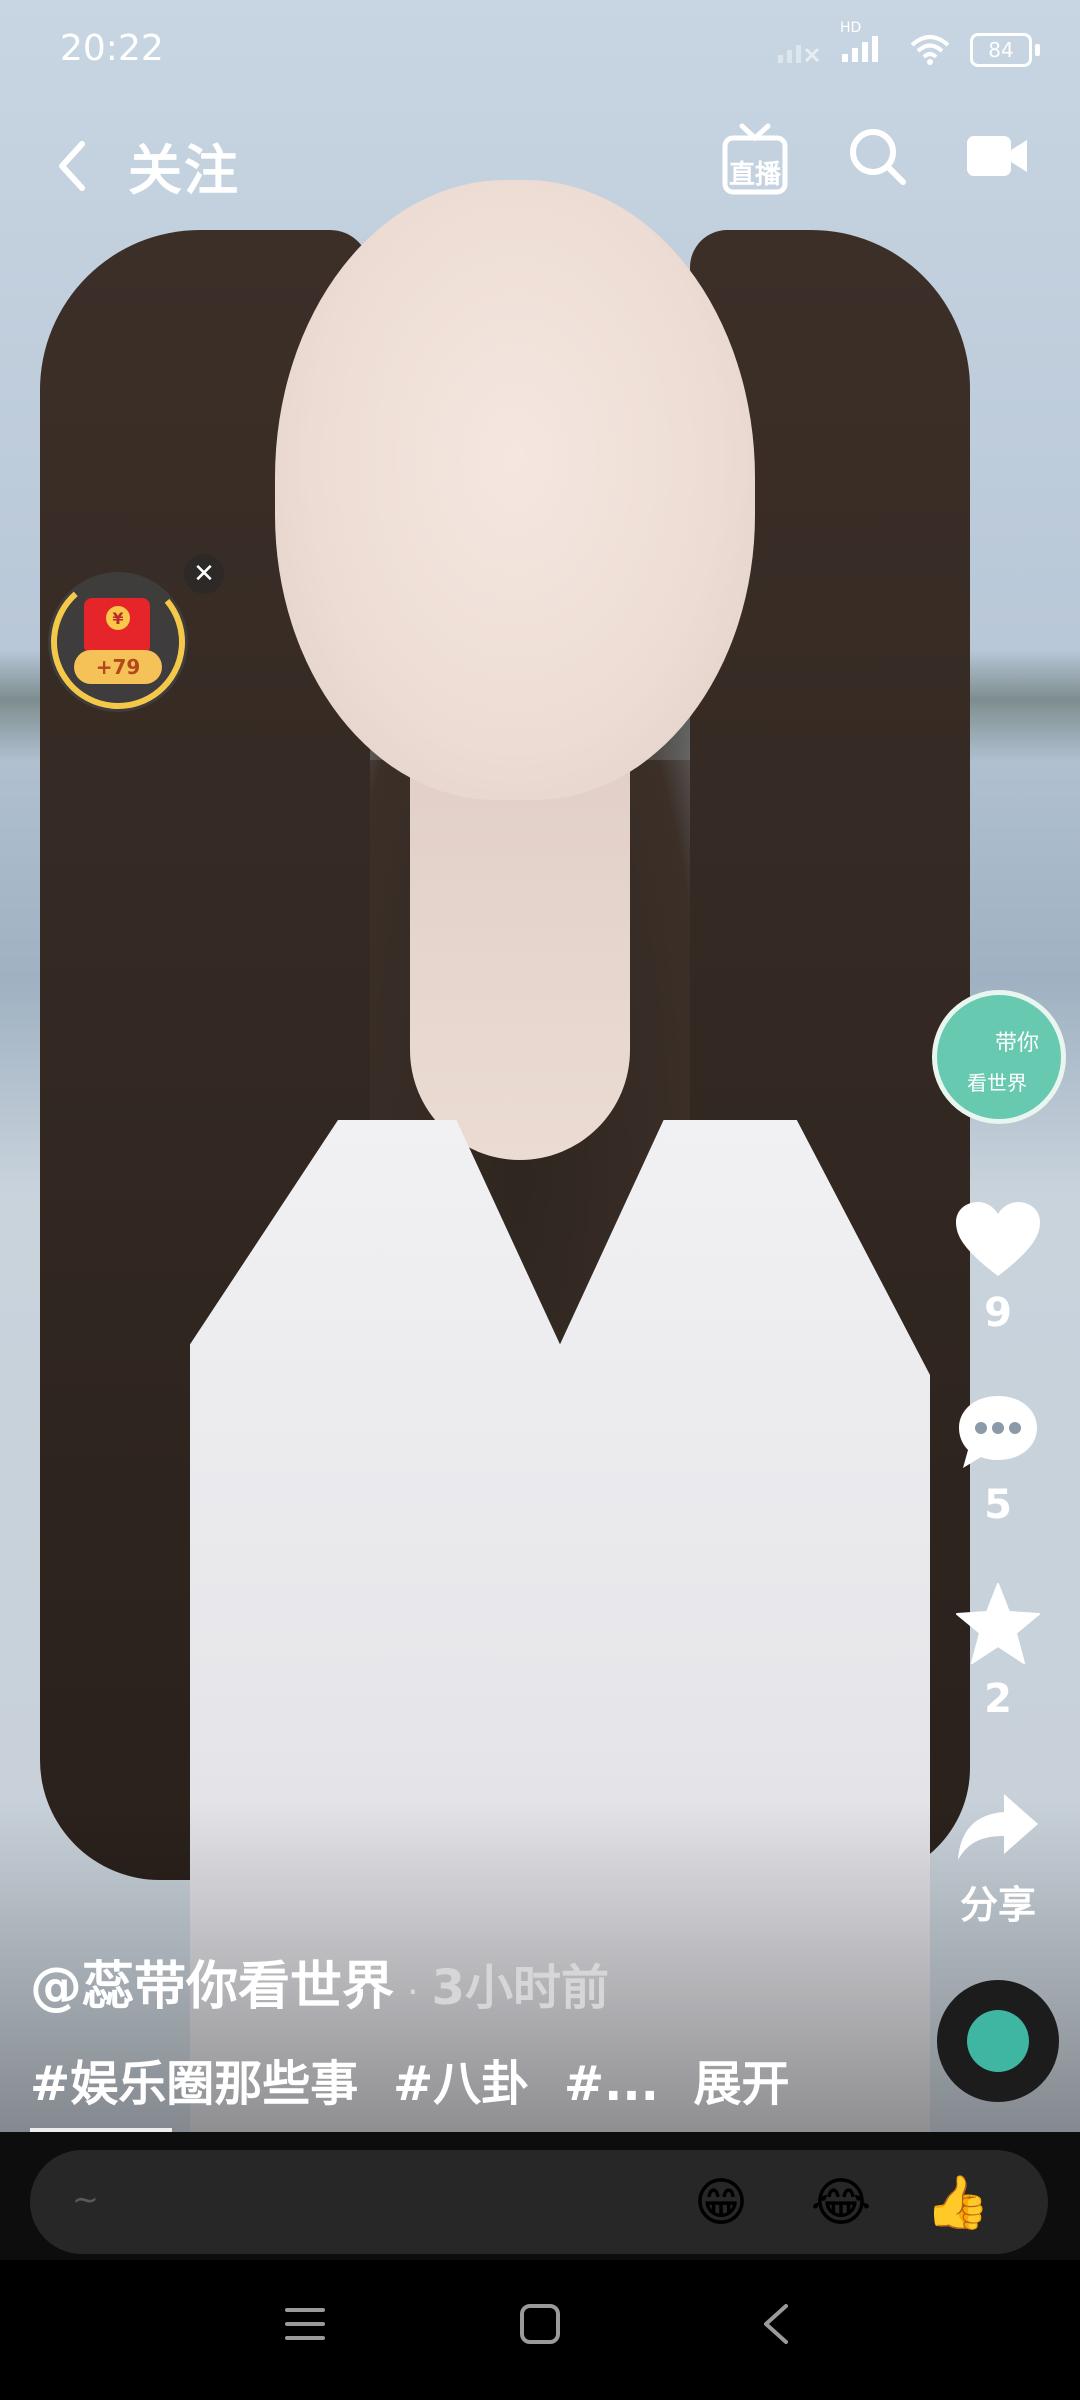 This screenshot has width=1080, height=2400. What do you see at coordinates (865, 44) in the screenshot?
I see `signal-icon: HD` at bounding box center [865, 44].